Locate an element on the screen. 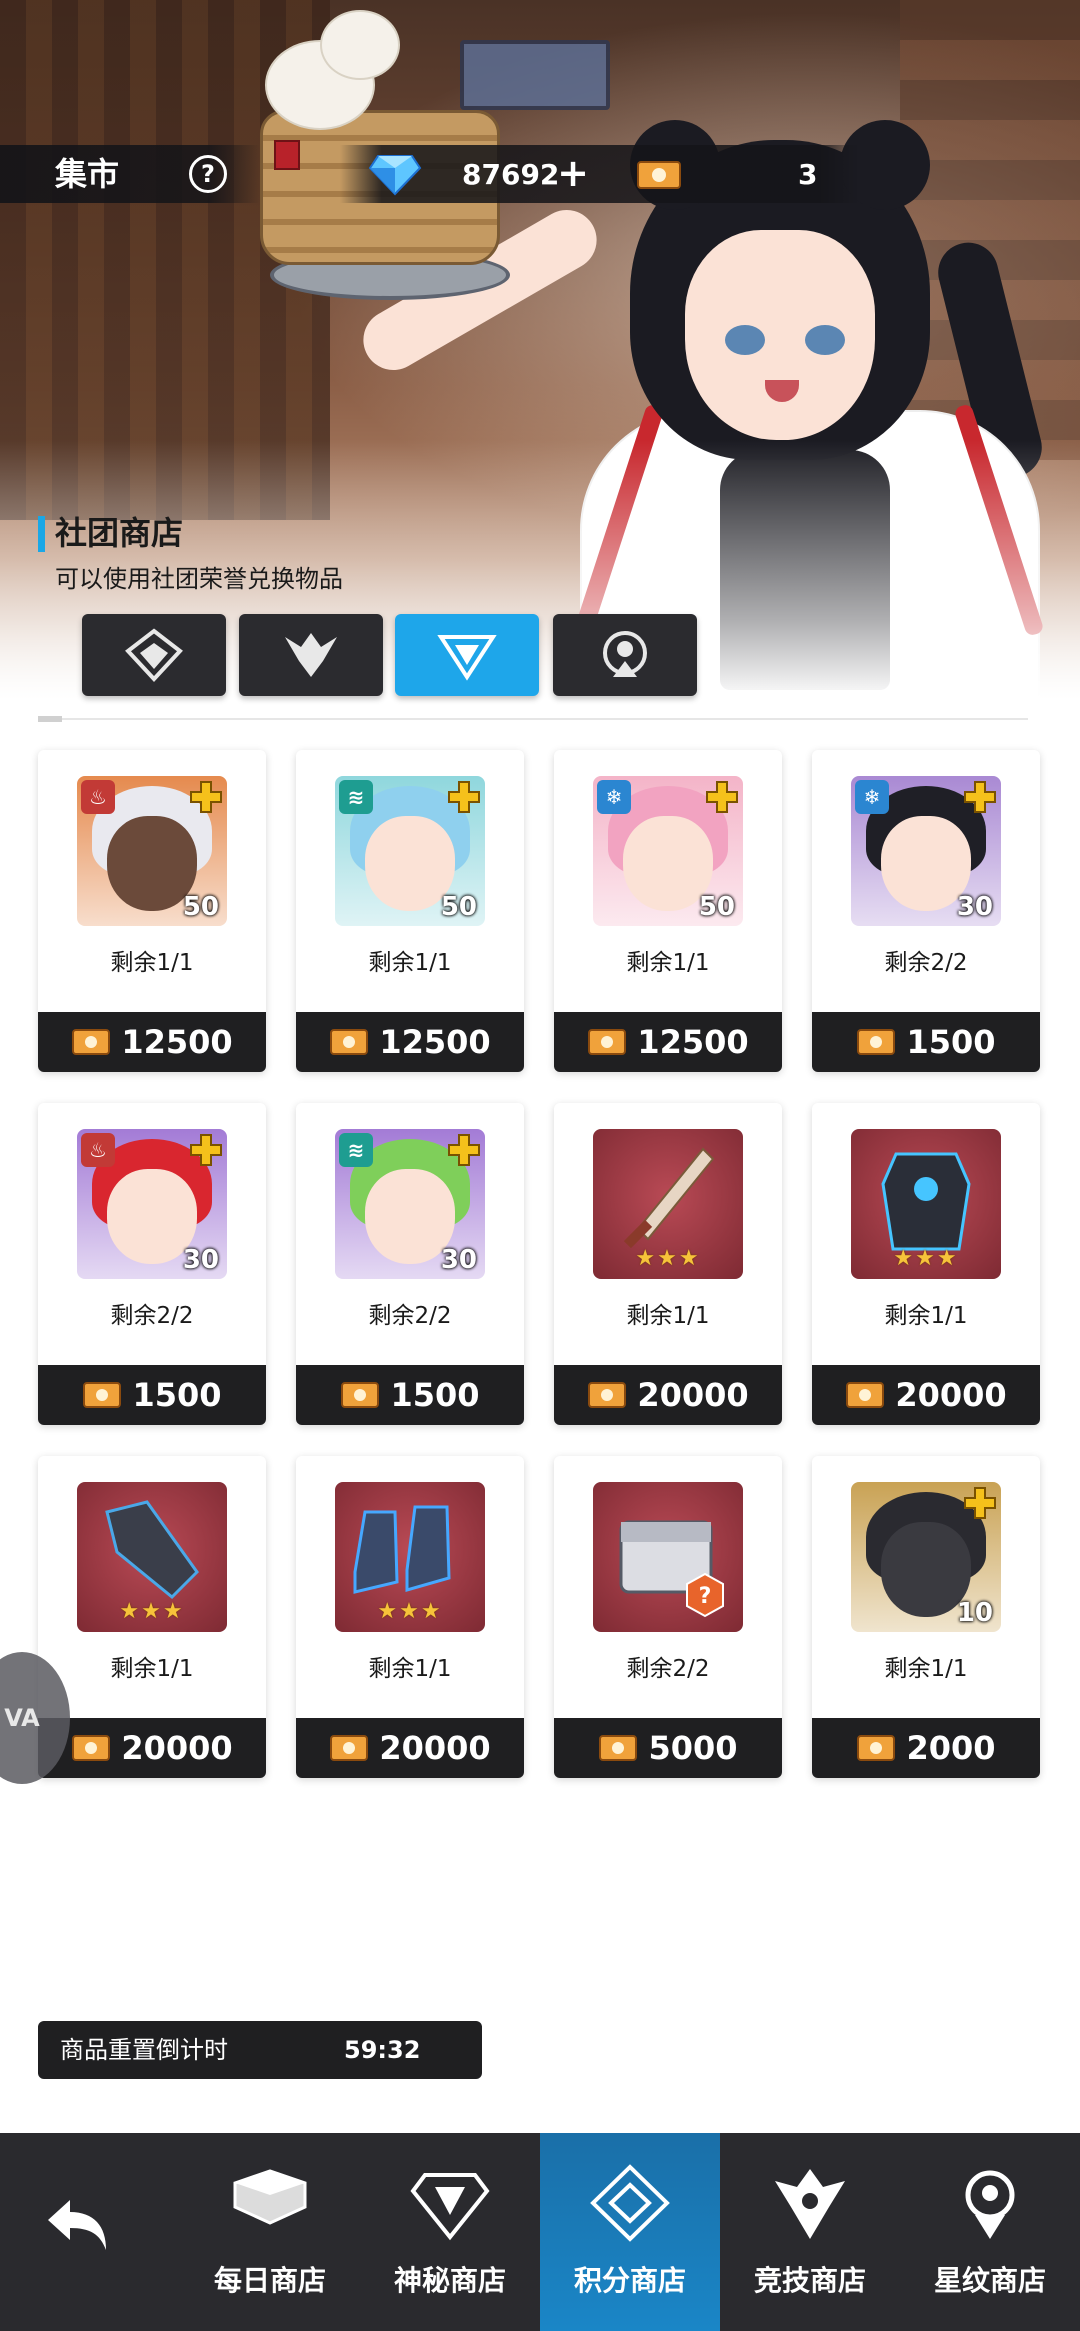 Image resolution: width=1080 pixels, height=2331 pixels. shop-item-card: ≋ 30 剩余2/2 1500 is located at coordinates (410, 1264).